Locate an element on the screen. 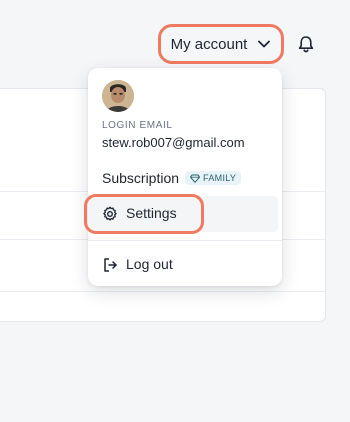  login-email-label: LOGIN EMAIL is located at coordinates (137, 125).